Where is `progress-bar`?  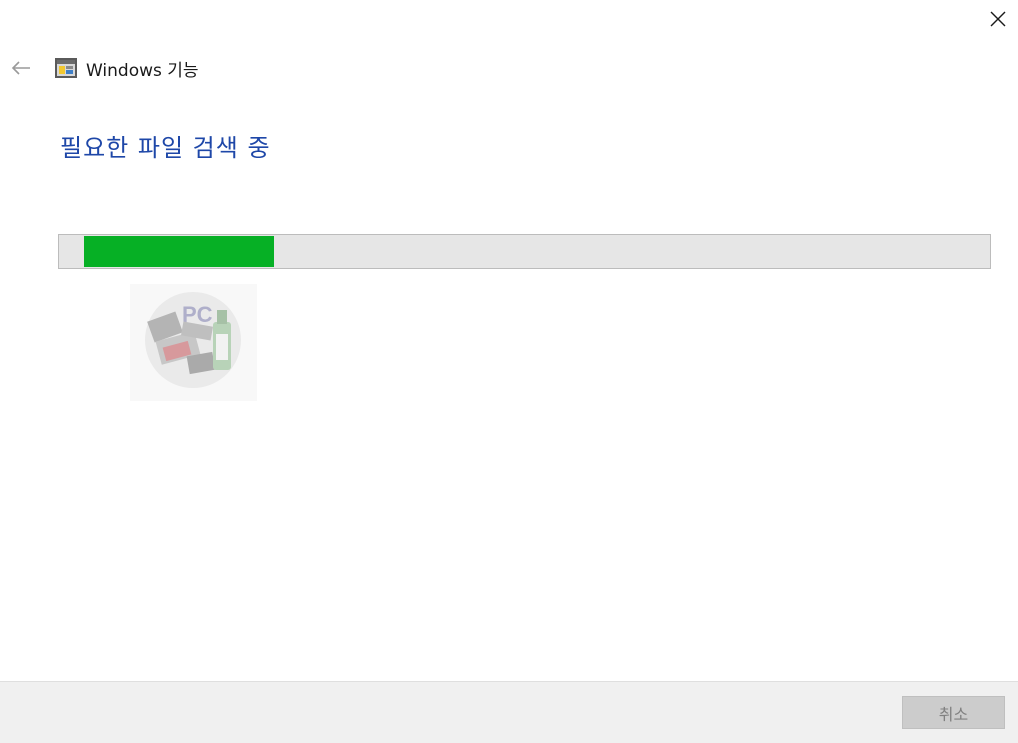
progress-bar is located at coordinates (524, 251).